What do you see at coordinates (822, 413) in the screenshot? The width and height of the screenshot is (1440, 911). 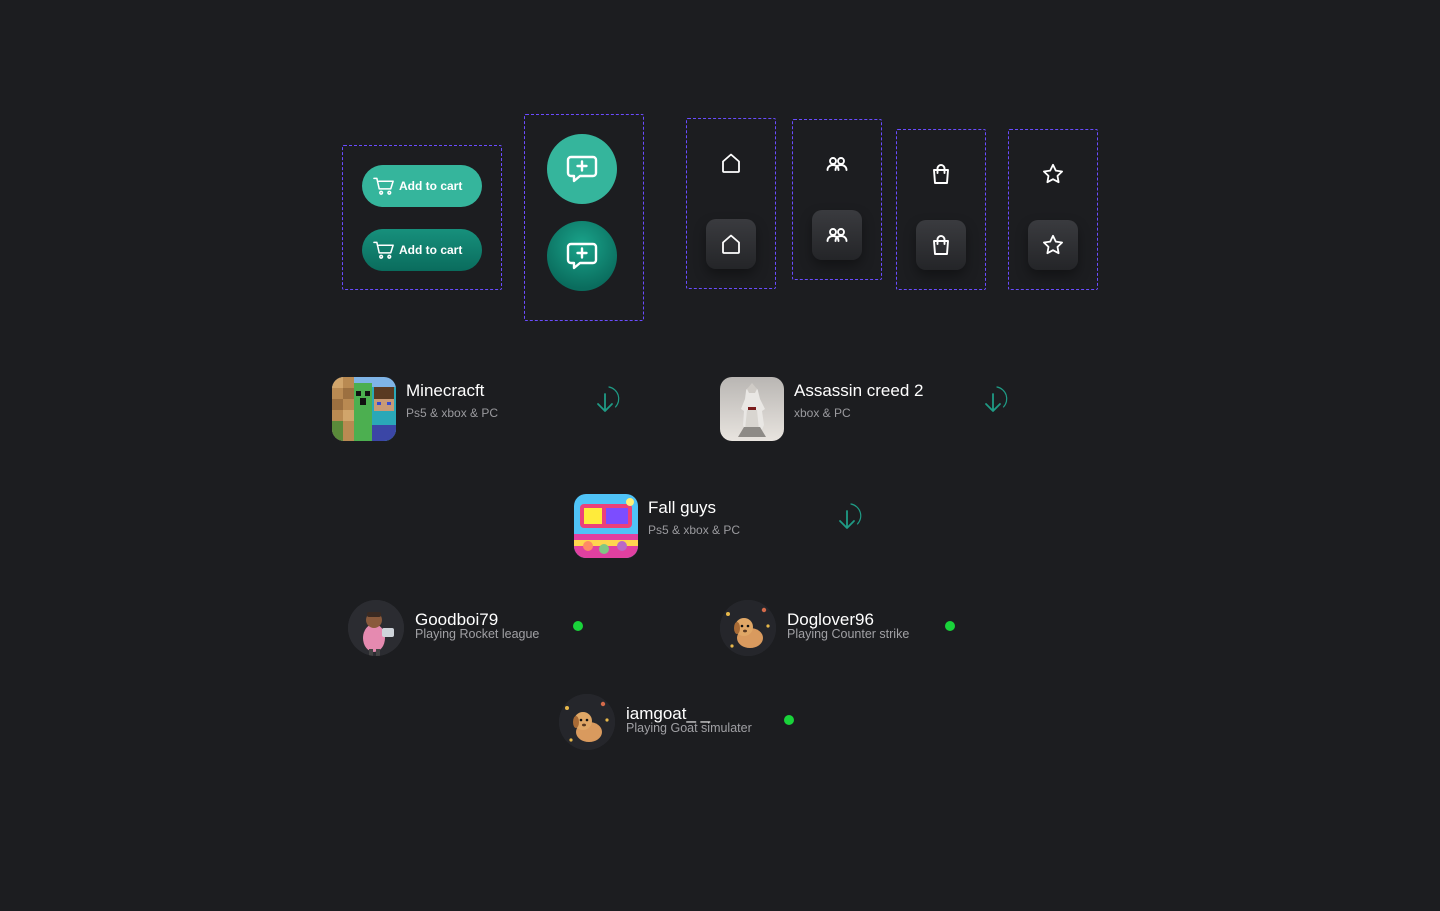 I see `game-platforms: xbox & PC` at bounding box center [822, 413].